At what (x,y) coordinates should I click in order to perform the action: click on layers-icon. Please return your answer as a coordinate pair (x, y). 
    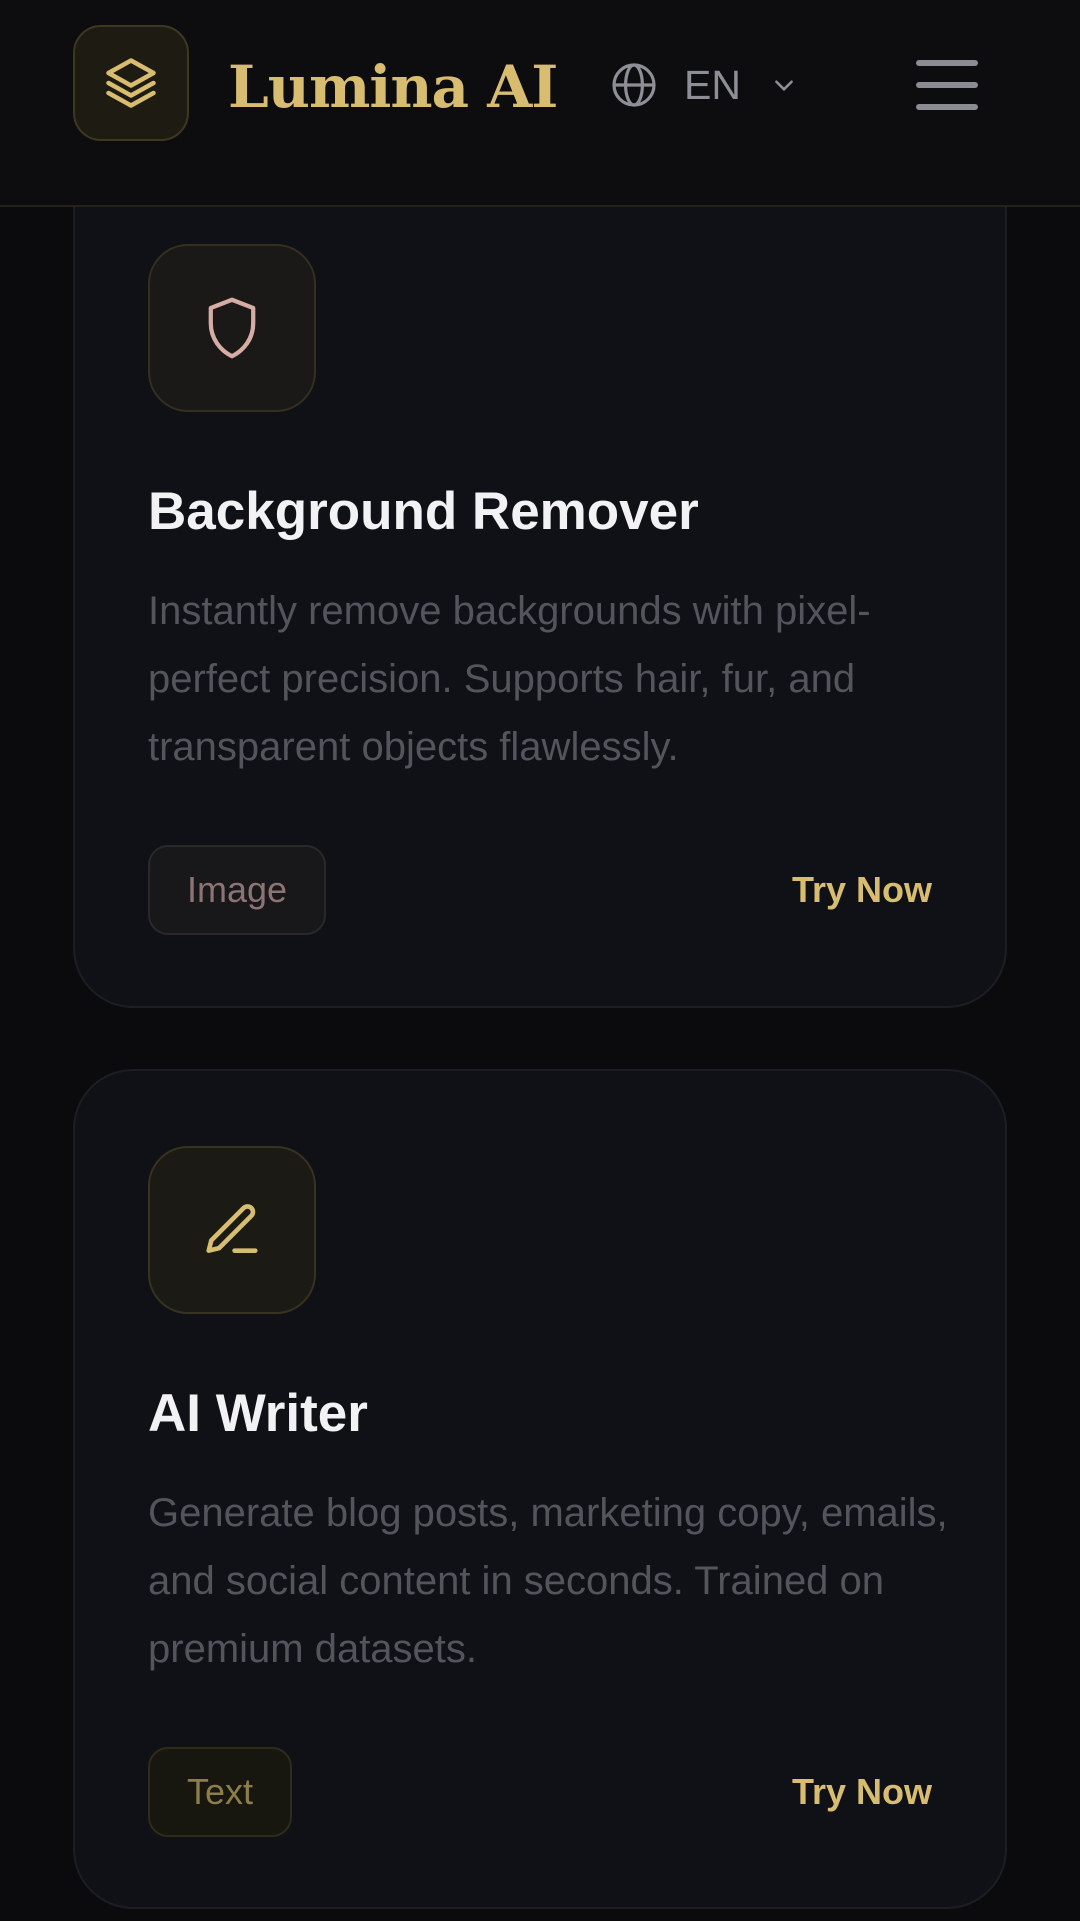
    Looking at the image, I should click on (131, 83).